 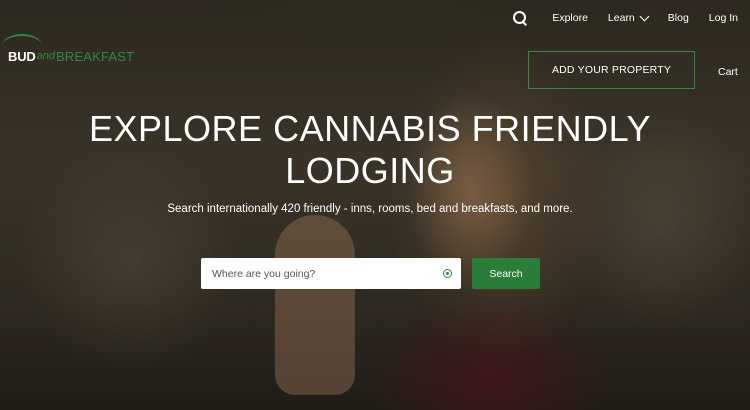 I want to click on nav-learn: Learn, so click(x=628, y=17).